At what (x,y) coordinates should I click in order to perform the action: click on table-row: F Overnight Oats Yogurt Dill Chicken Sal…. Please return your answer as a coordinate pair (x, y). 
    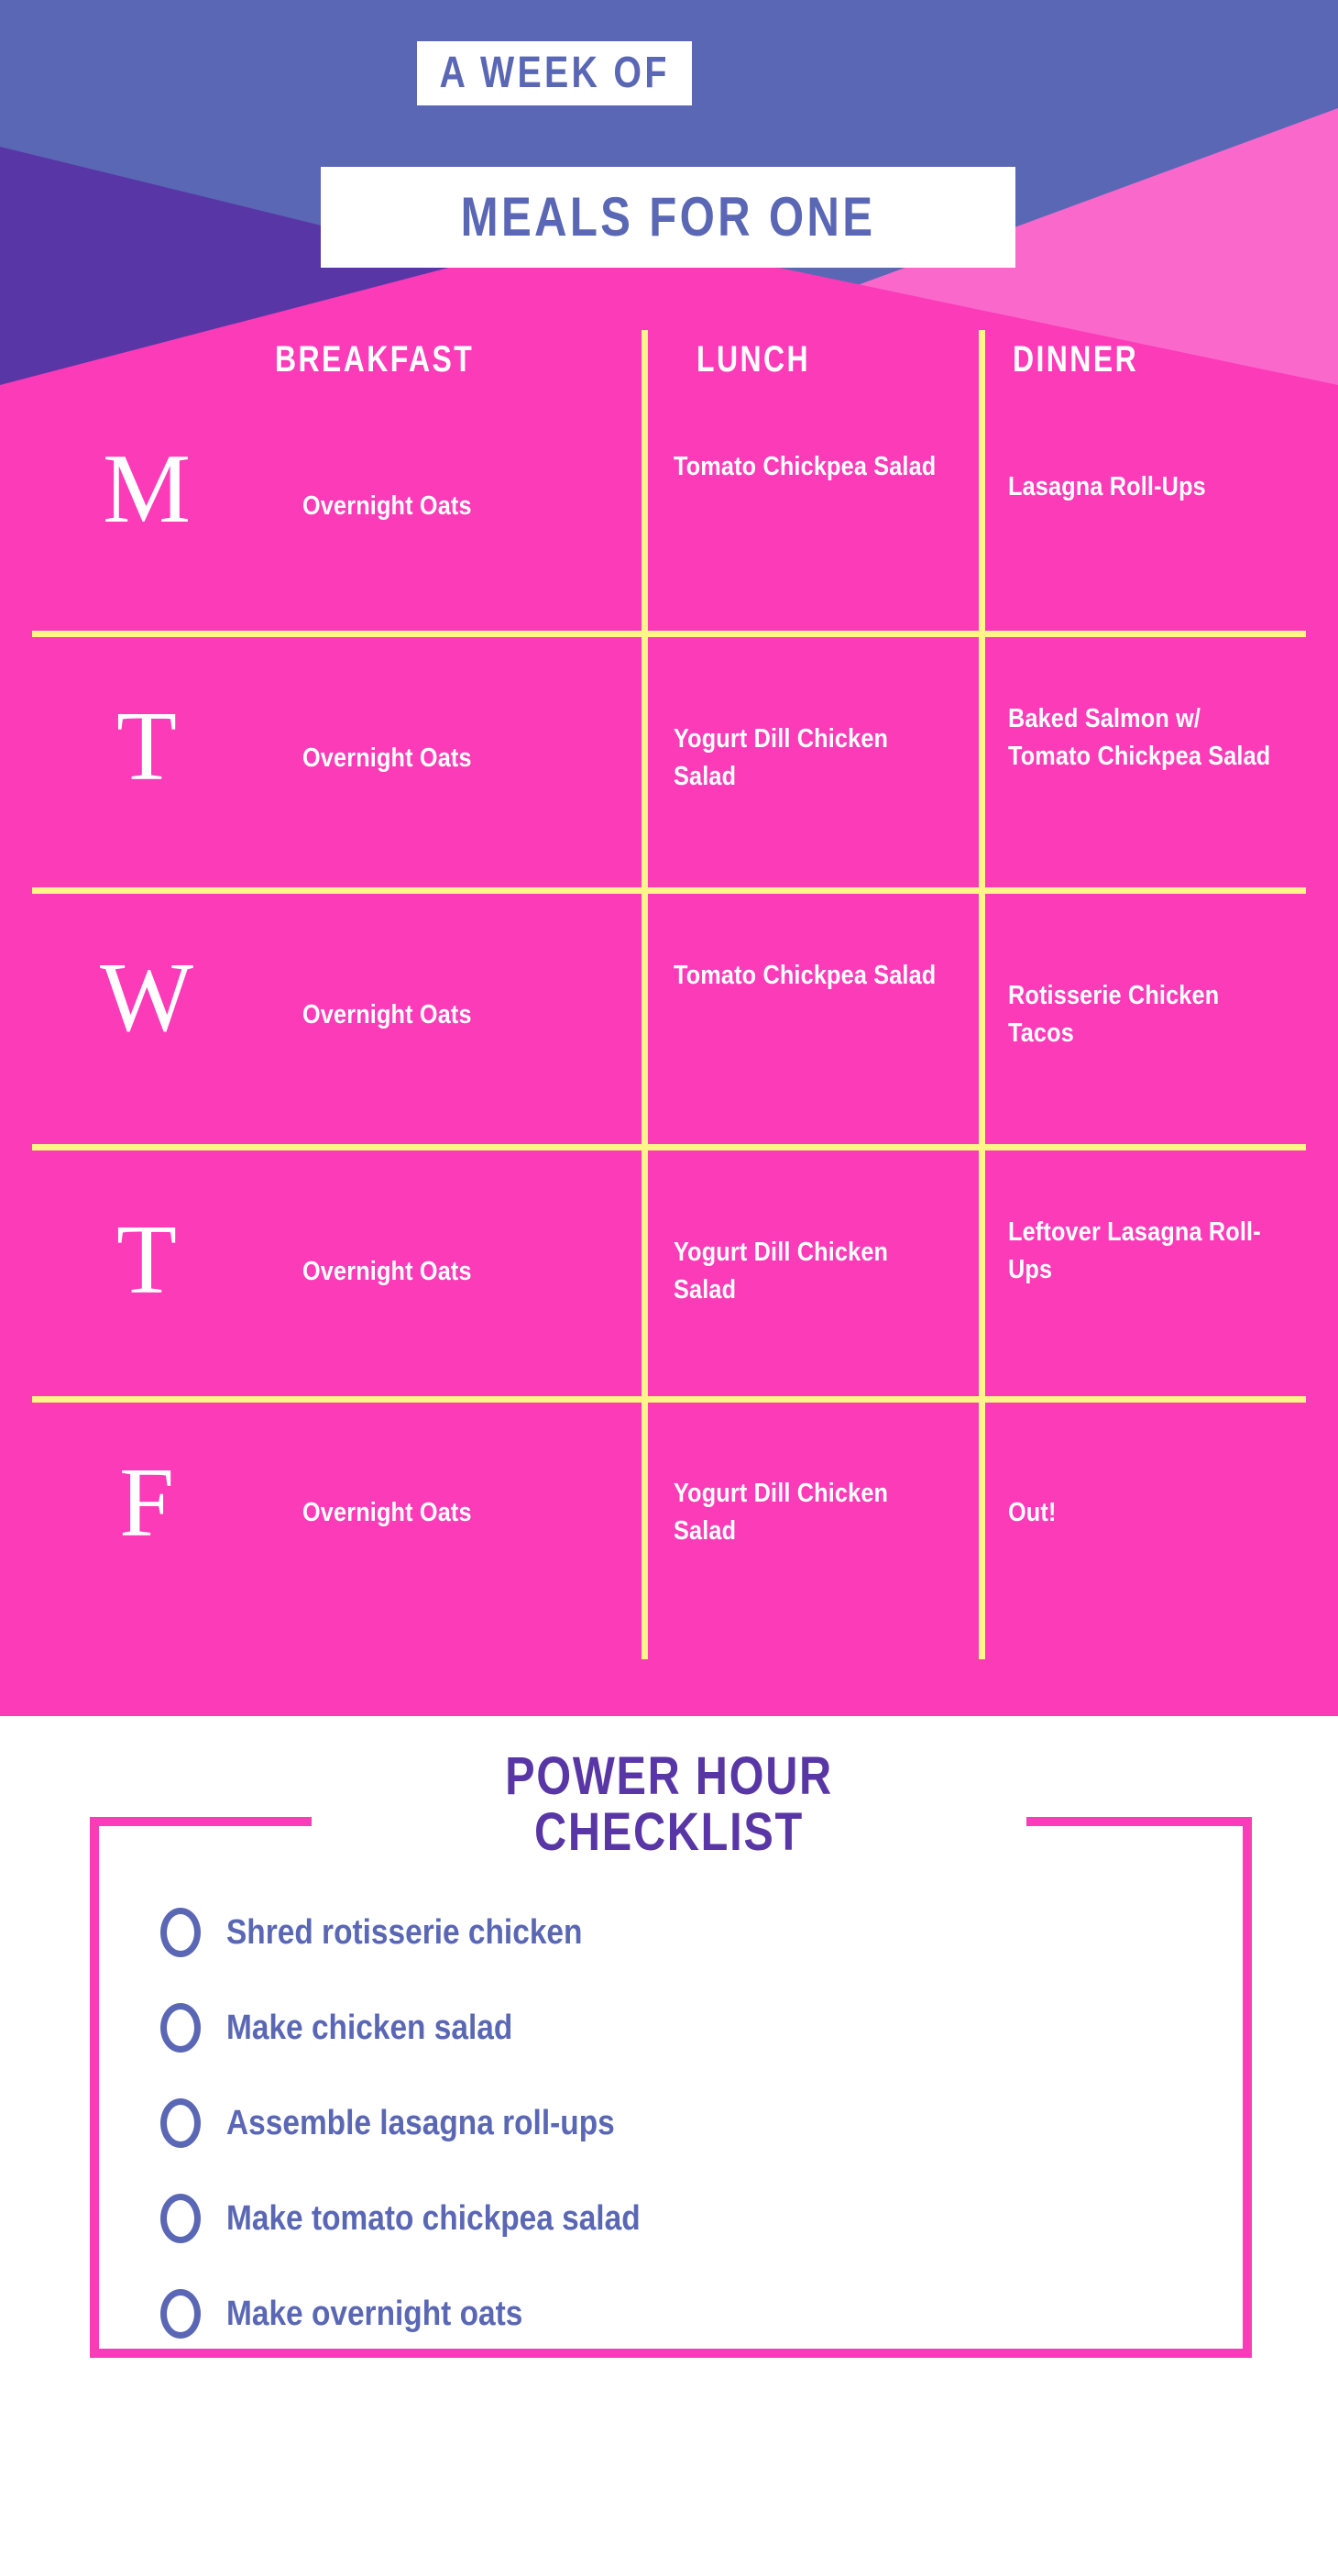
    Looking at the image, I should click on (669, 1531).